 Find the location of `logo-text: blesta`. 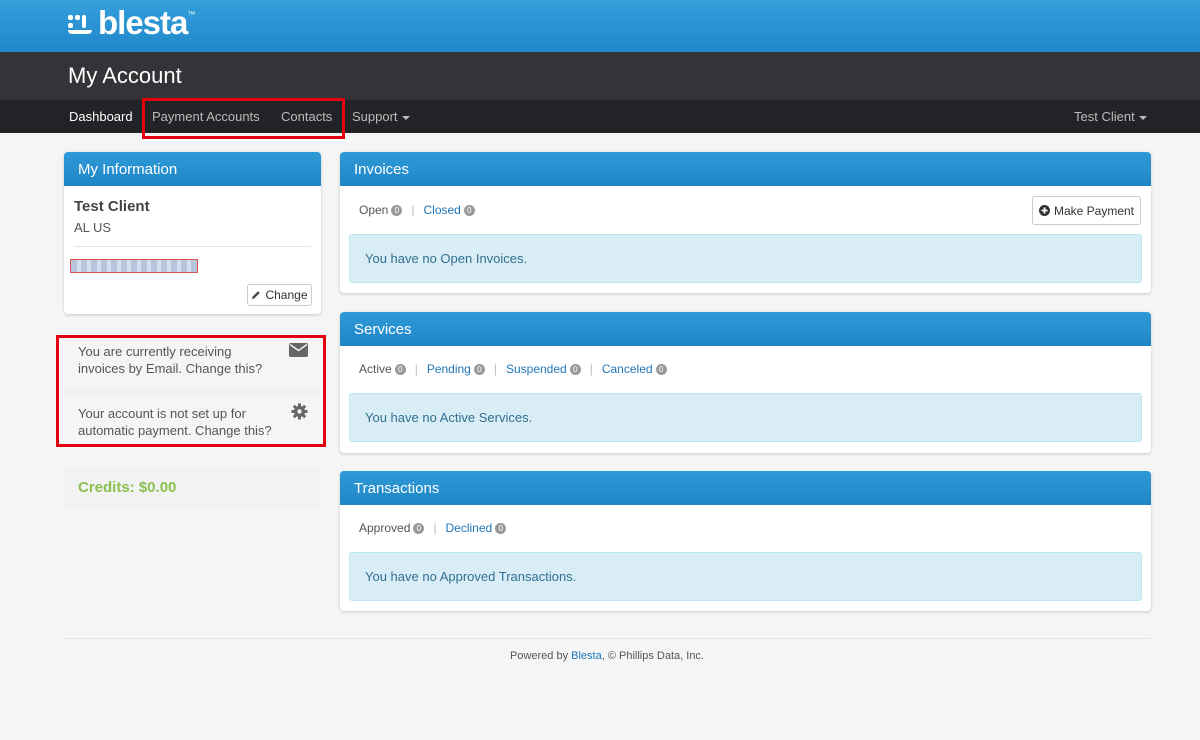

logo-text: blesta is located at coordinates (143, 22).